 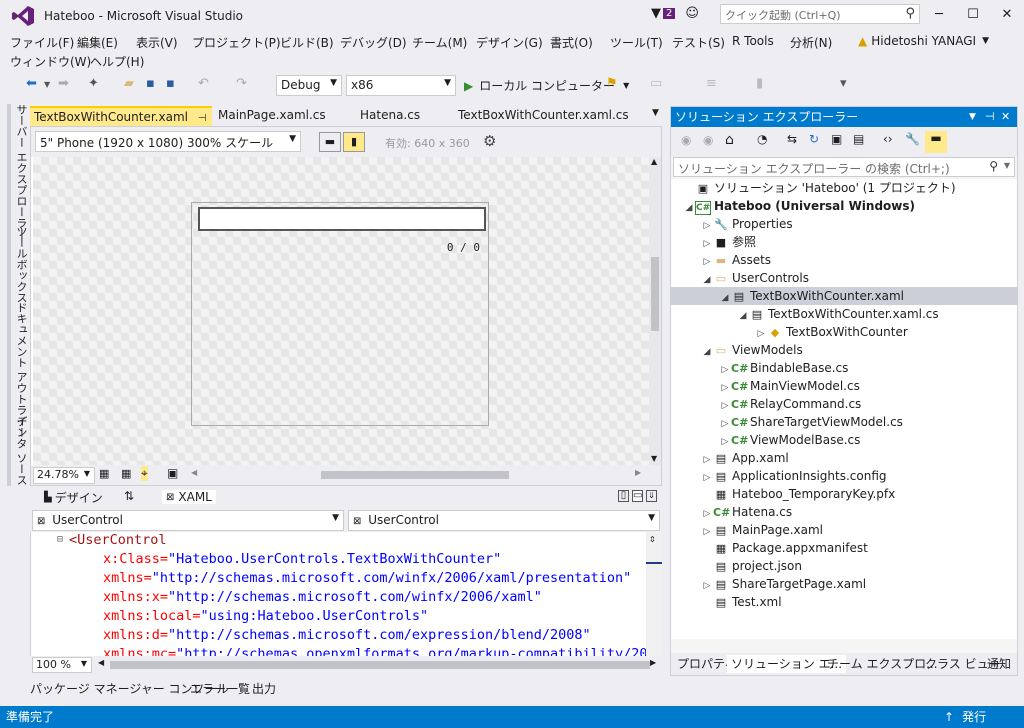 I want to click on close-icon: ✕, so click(x=1005, y=117).